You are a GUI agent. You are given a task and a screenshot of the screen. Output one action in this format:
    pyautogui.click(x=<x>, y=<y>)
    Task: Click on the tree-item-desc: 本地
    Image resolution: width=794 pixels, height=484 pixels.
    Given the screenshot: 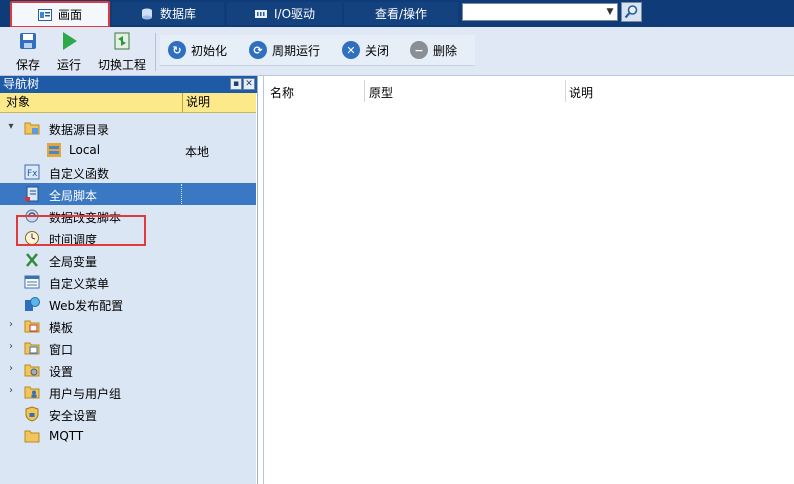 What is the action you would take?
    pyautogui.click(x=197, y=152)
    